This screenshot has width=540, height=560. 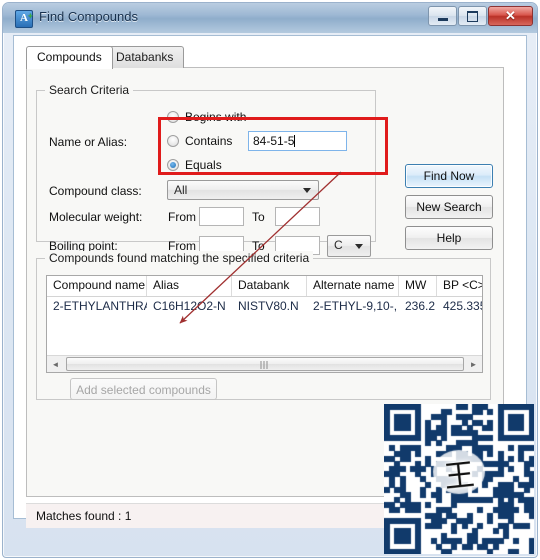 What do you see at coordinates (100, 306) in the screenshot?
I see `cell-compound-name: 2-ETHYLANTHRAQ` at bounding box center [100, 306].